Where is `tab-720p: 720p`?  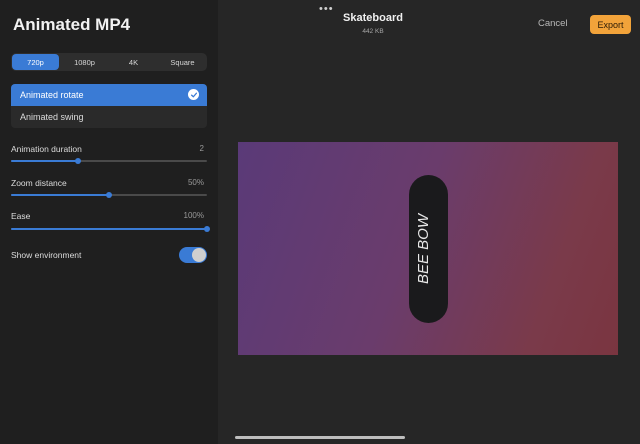 tab-720p: 720p is located at coordinates (35, 62).